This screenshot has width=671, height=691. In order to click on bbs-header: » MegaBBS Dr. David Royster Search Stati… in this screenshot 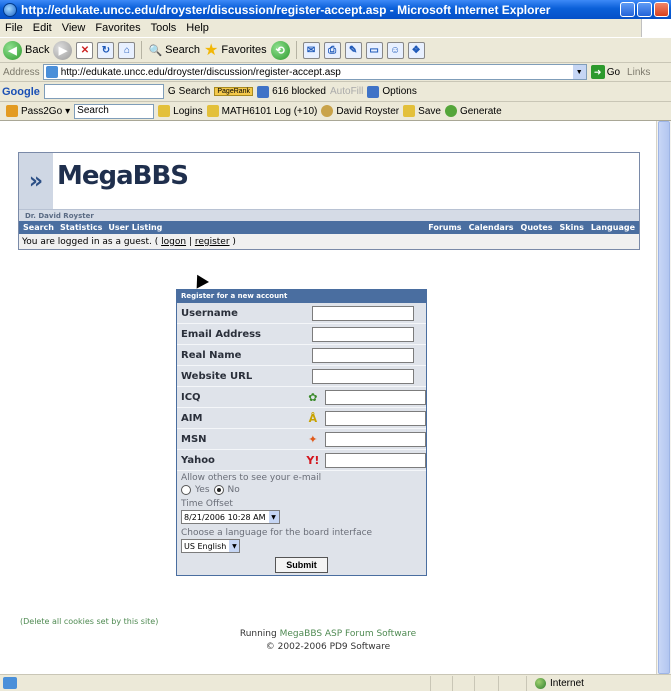, I will do `click(329, 201)`.